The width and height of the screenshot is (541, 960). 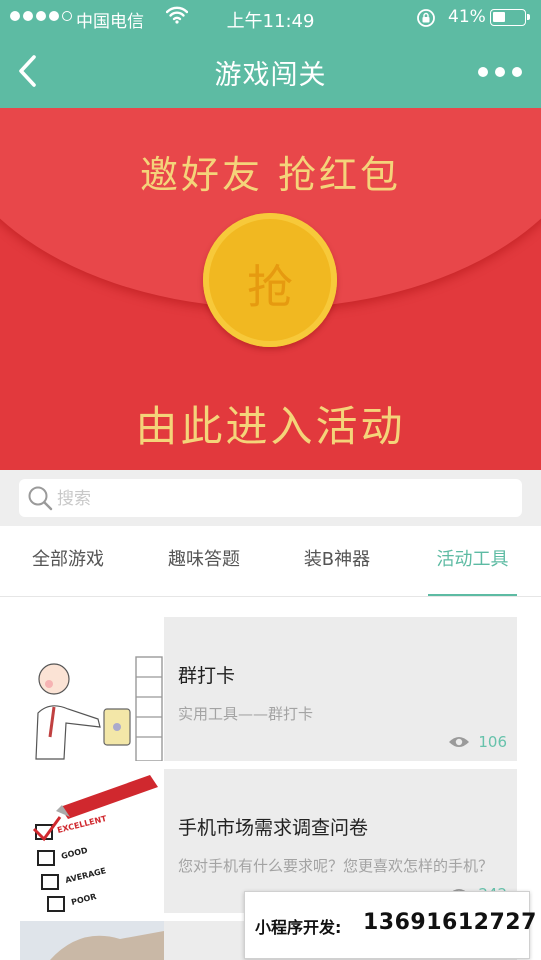 I want to click on checklist-word: POOR, so click(x=83, y=899).